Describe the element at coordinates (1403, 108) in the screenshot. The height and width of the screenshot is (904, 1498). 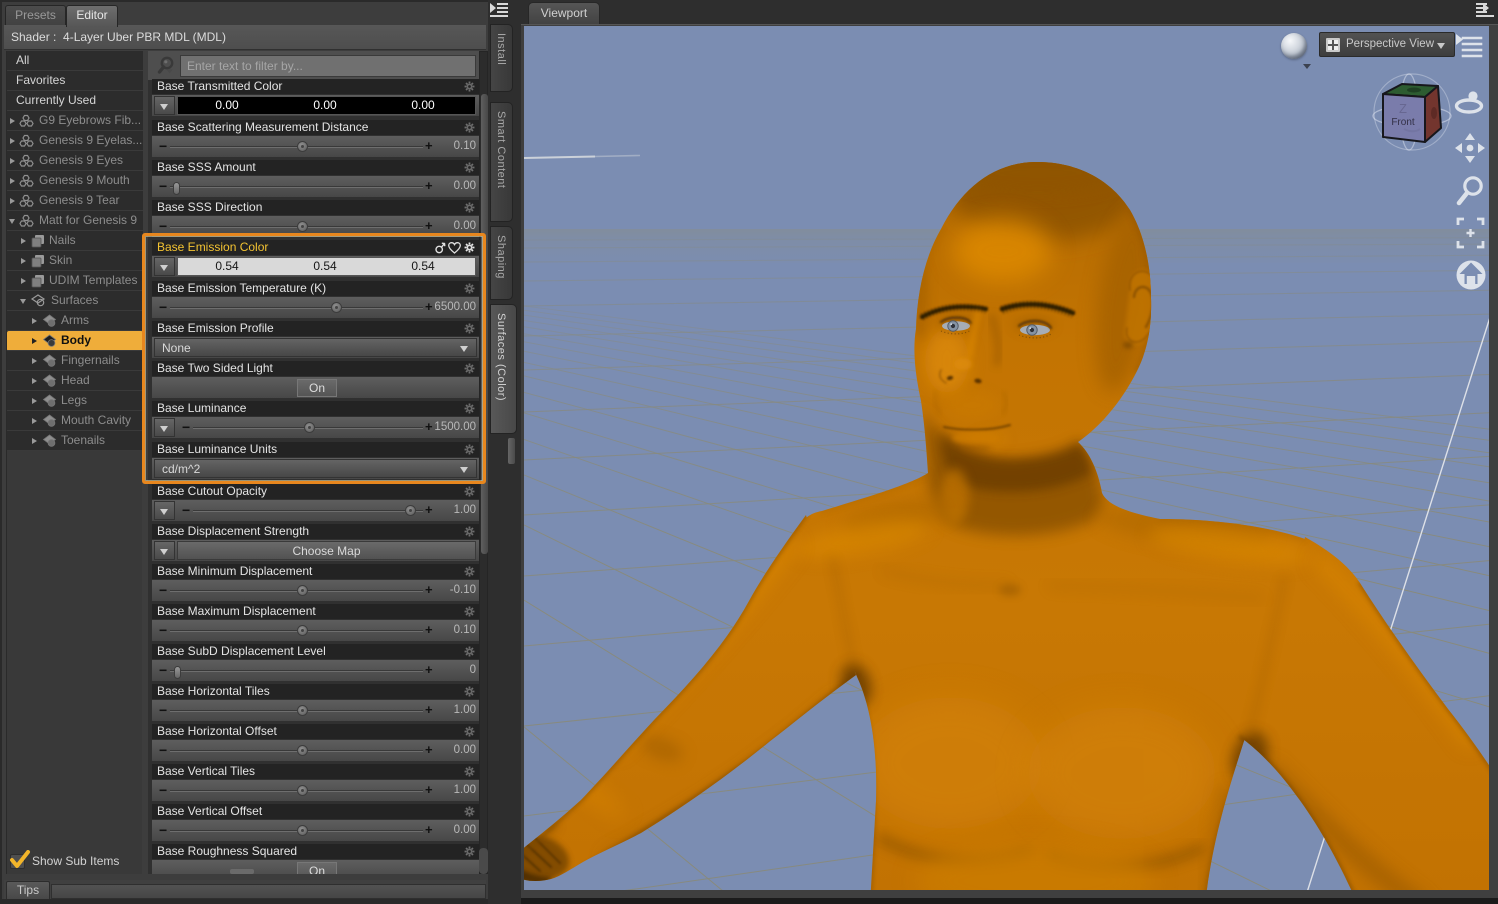
I see `svg-text: Z` at that location.